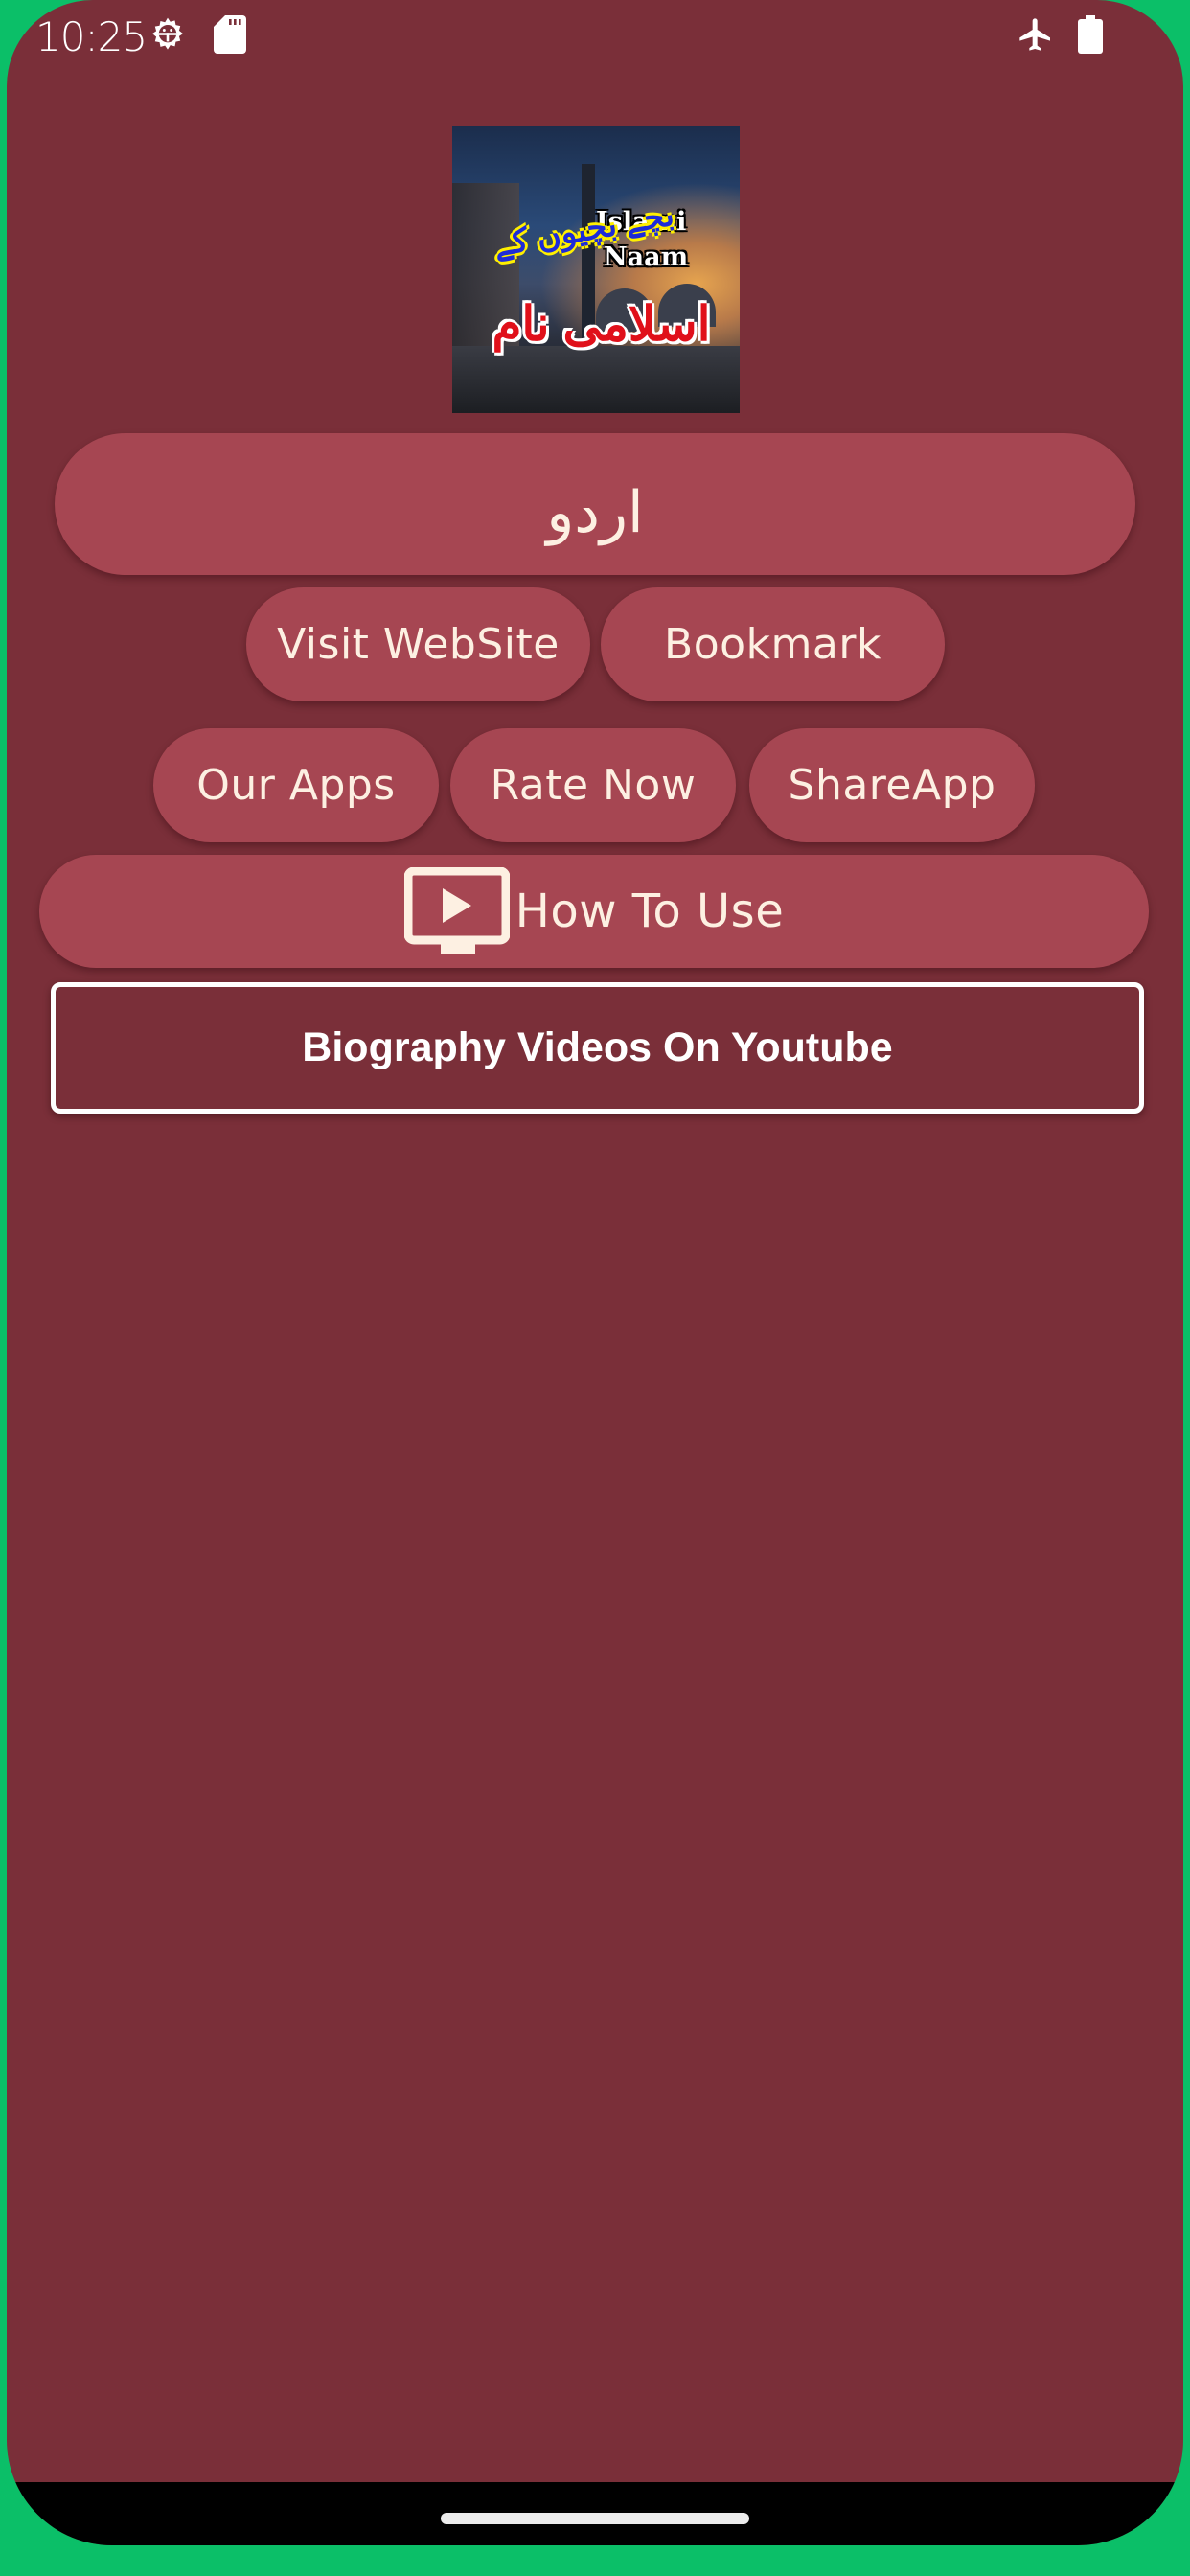 The image size is (1190, 2576). Describe the element at coordinates (91, 36) in the screenshot. I see `status-time: 10:25` at that location.